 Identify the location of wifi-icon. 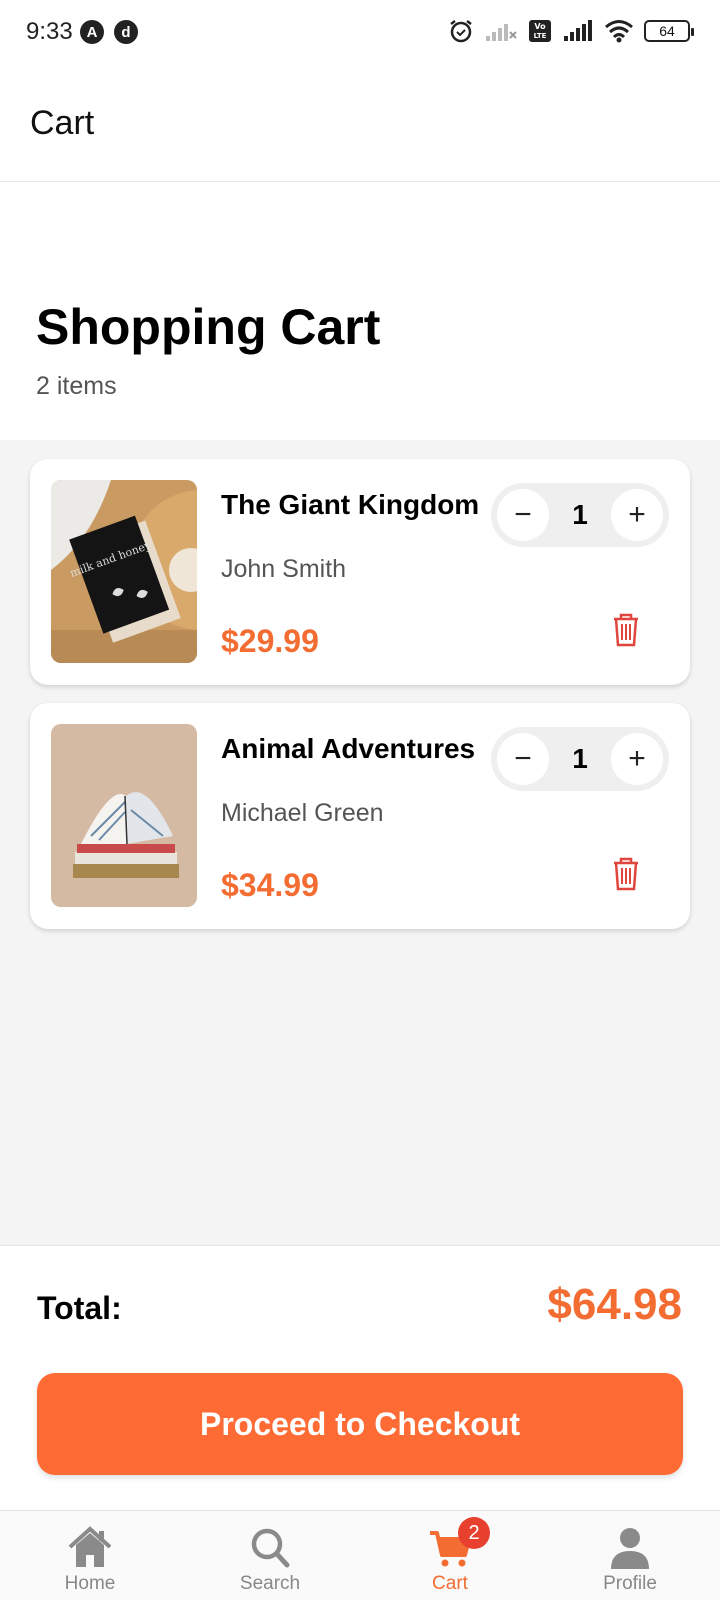
(619, 31).